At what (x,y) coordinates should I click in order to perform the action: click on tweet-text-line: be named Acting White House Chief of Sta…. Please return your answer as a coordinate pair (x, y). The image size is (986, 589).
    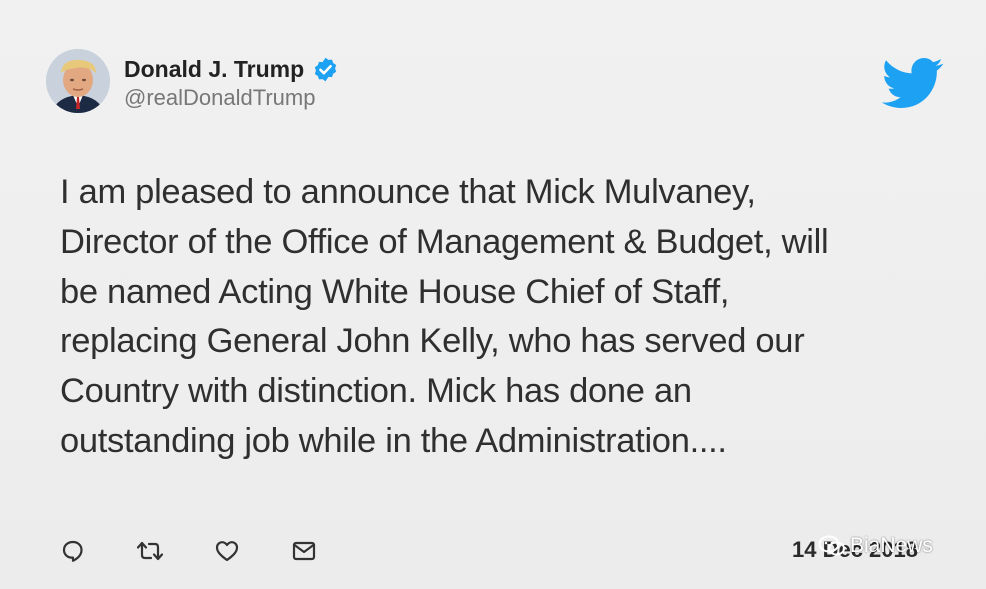
    Looking at the image, I should click on (395, 291).